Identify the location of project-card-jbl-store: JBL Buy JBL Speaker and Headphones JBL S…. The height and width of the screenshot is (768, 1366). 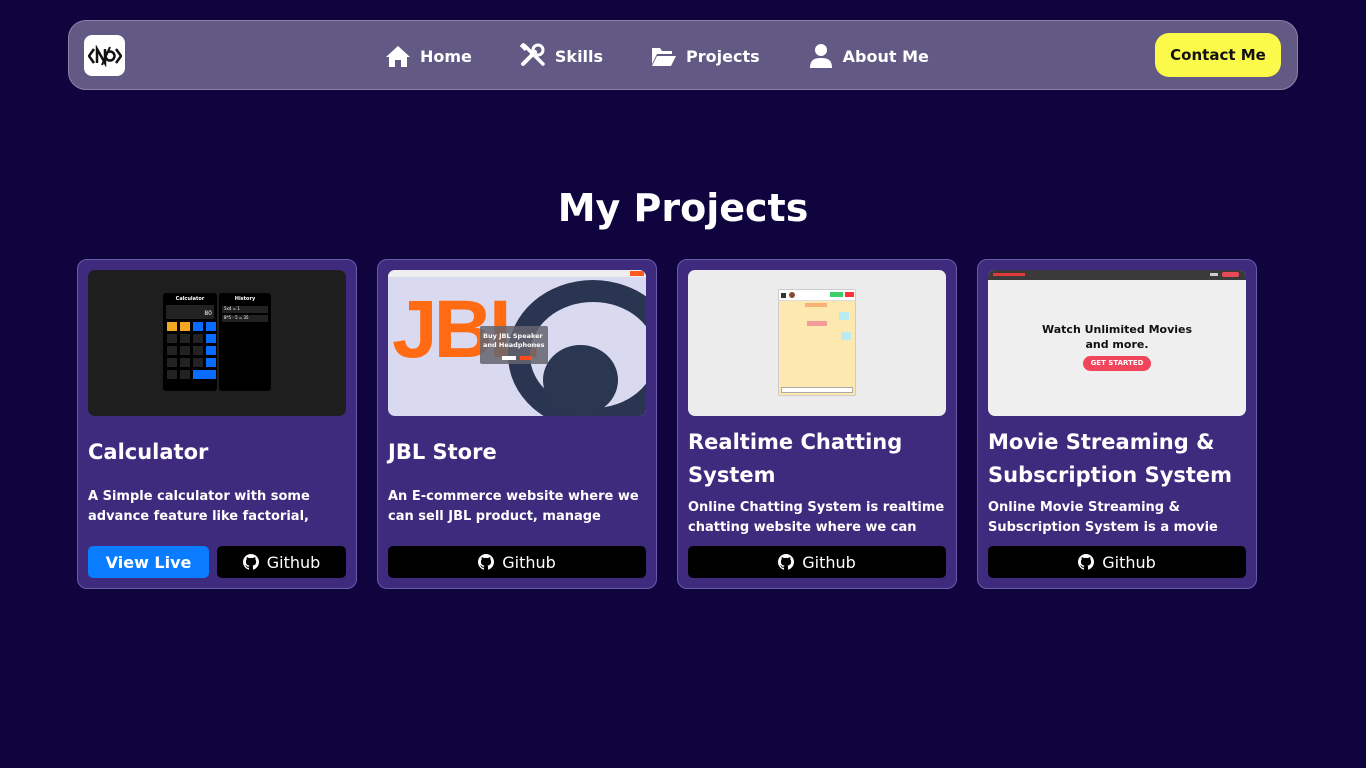
(517, 424).